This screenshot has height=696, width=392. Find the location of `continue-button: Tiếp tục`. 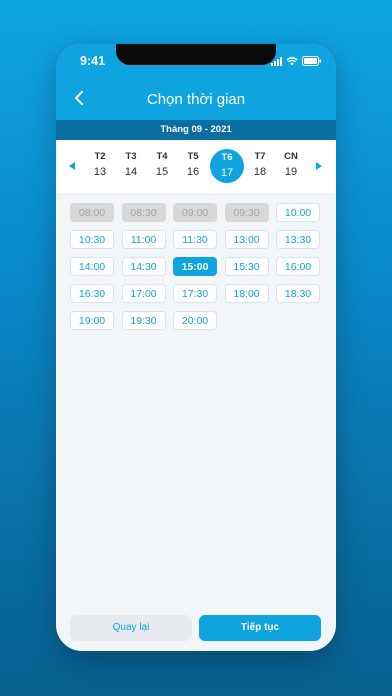

continue-button: Tiếp tục is located at coordinates (260, 628).